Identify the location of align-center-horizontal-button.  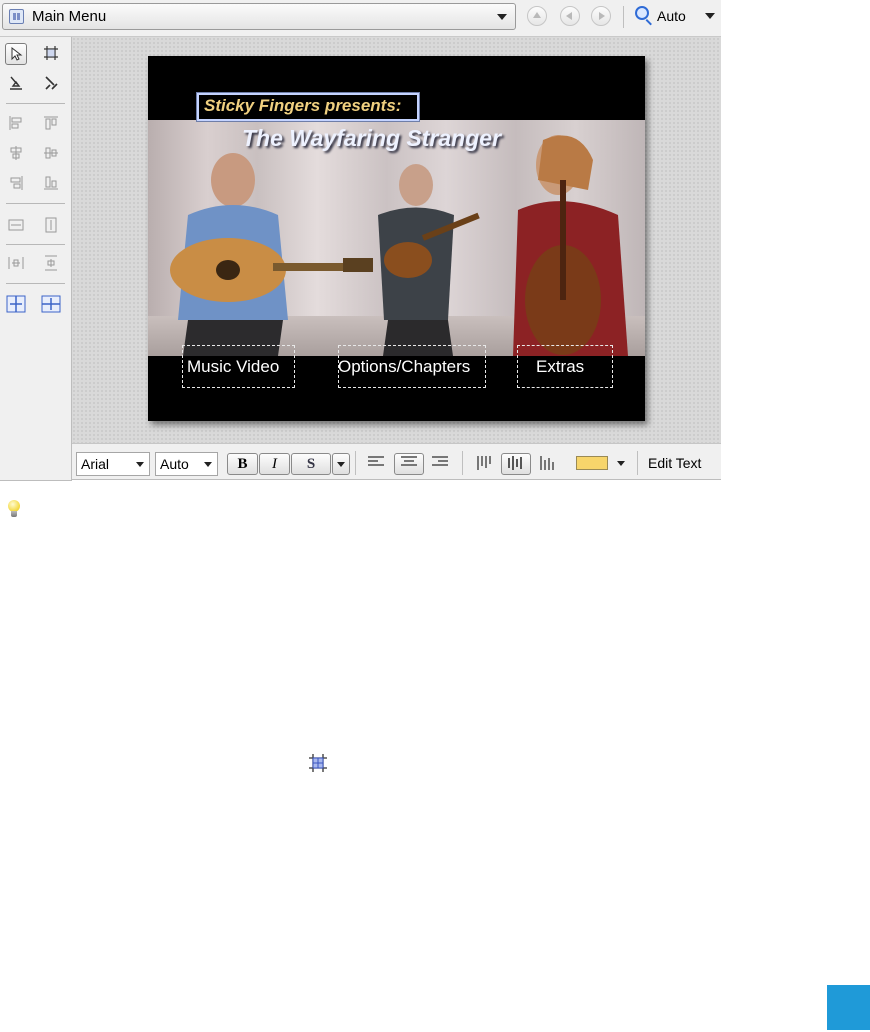
(16, 154).